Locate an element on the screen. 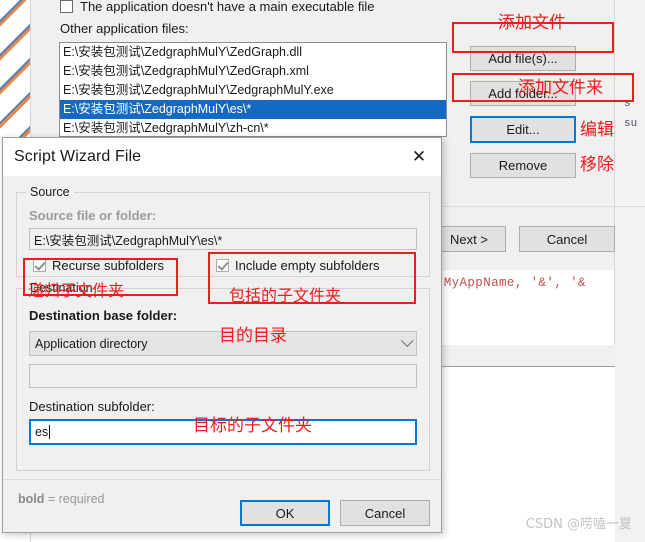 The image size is (645, 542). destination-base-folder-path-input is located at coordinates (223, 376).